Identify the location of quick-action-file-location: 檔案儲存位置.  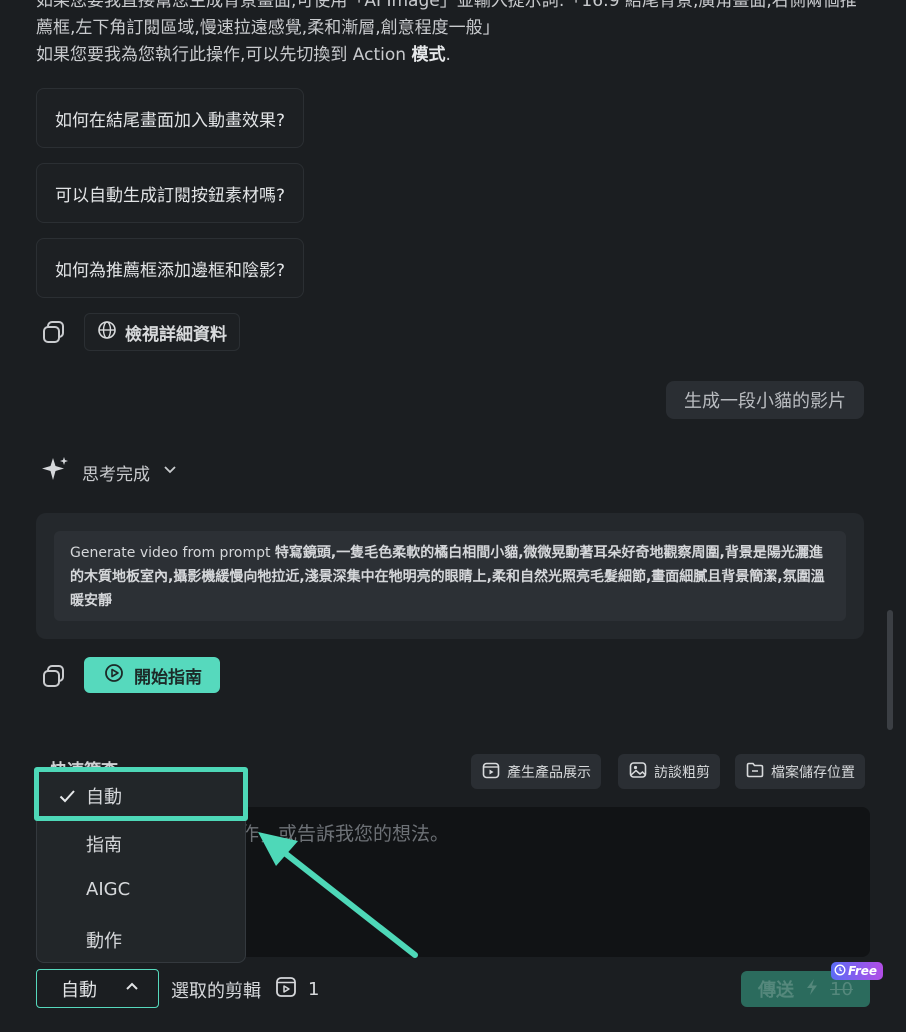
(800, 771).